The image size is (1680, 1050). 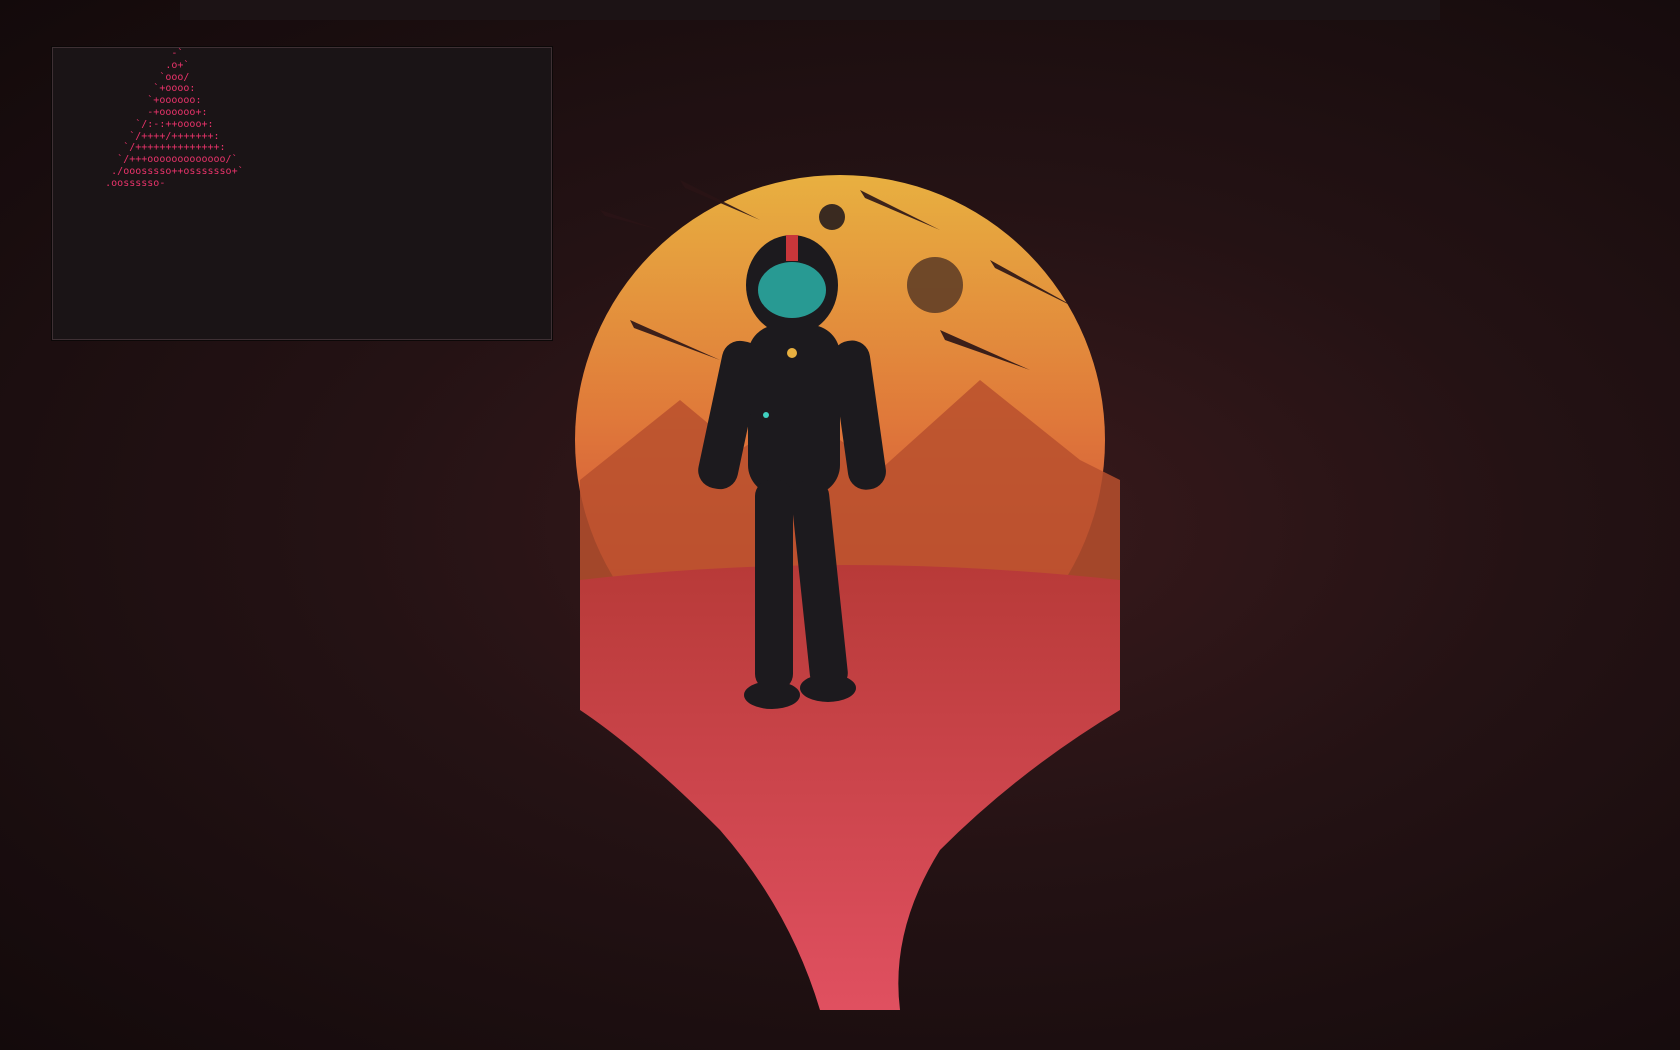 What do you see at coordinates (810, 10) in the screenshot?
I see `top-bar` at bounding box center [810, 10].